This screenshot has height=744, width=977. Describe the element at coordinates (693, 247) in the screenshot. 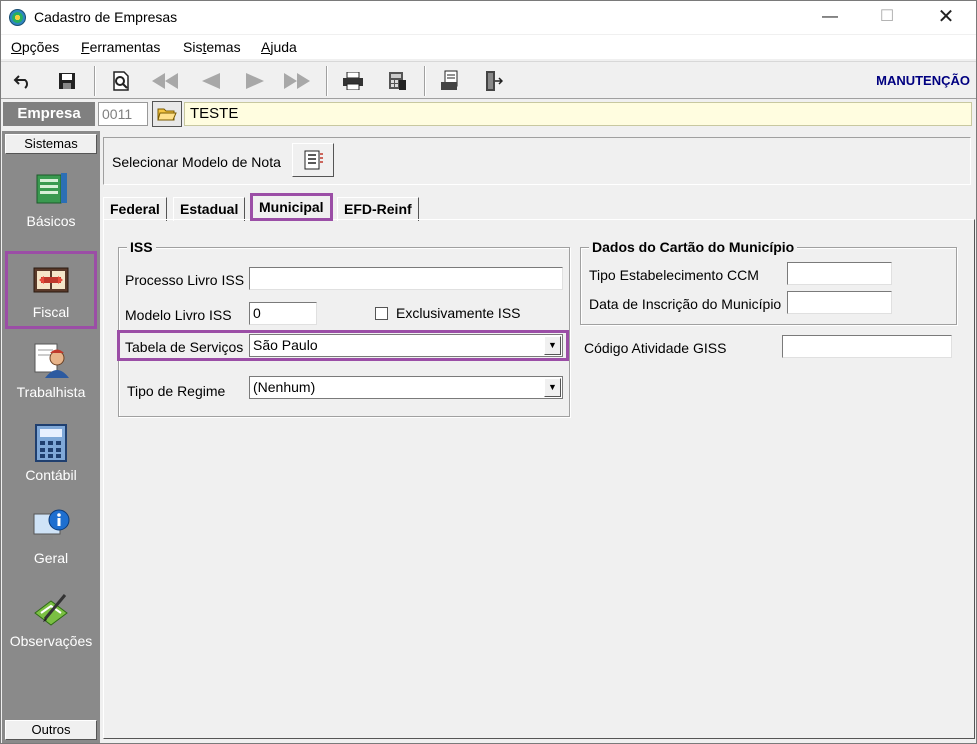

I see `cartao-group-title: Dados do Cartão do Município` at that location.